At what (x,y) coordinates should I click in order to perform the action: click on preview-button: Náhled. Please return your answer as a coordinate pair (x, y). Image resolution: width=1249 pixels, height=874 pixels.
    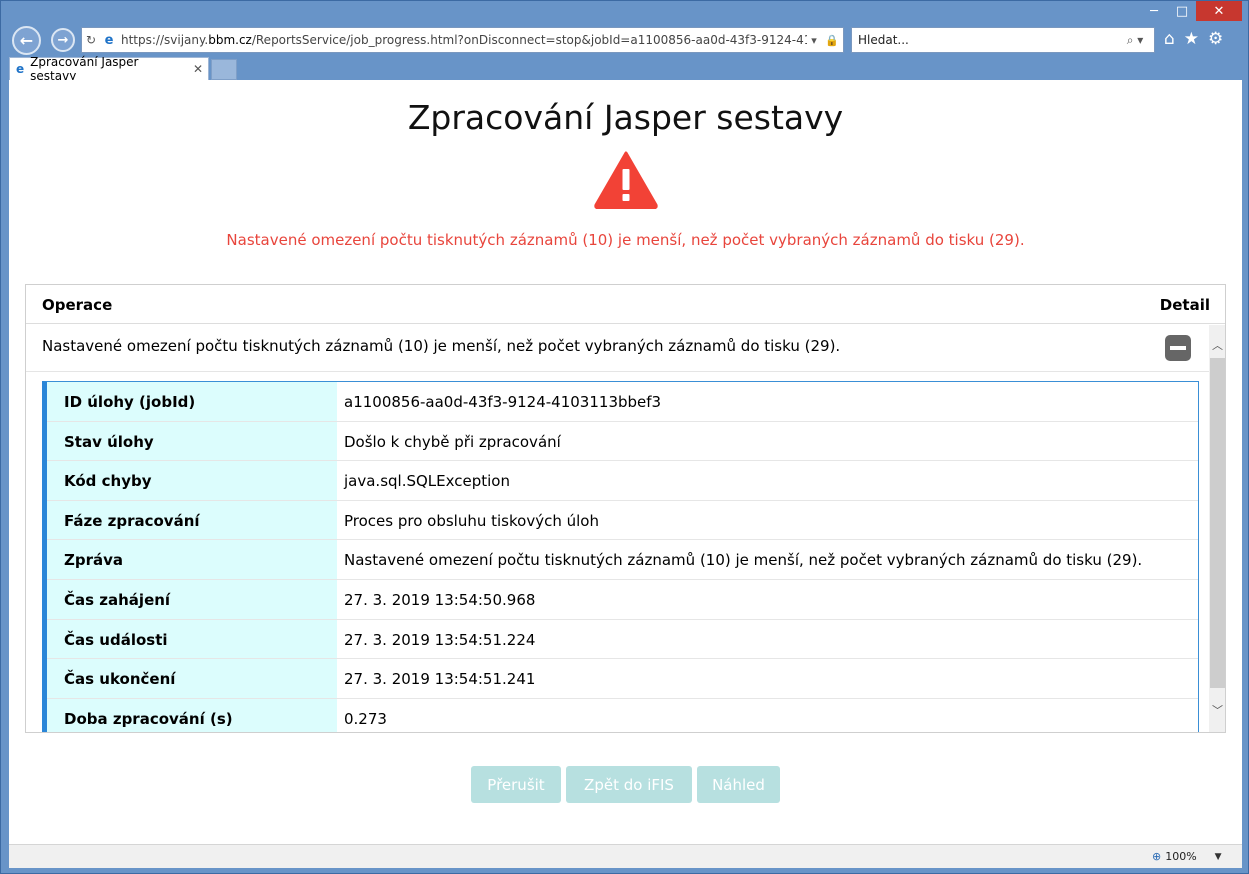
    Looking at the image, I should click on (738, 784).